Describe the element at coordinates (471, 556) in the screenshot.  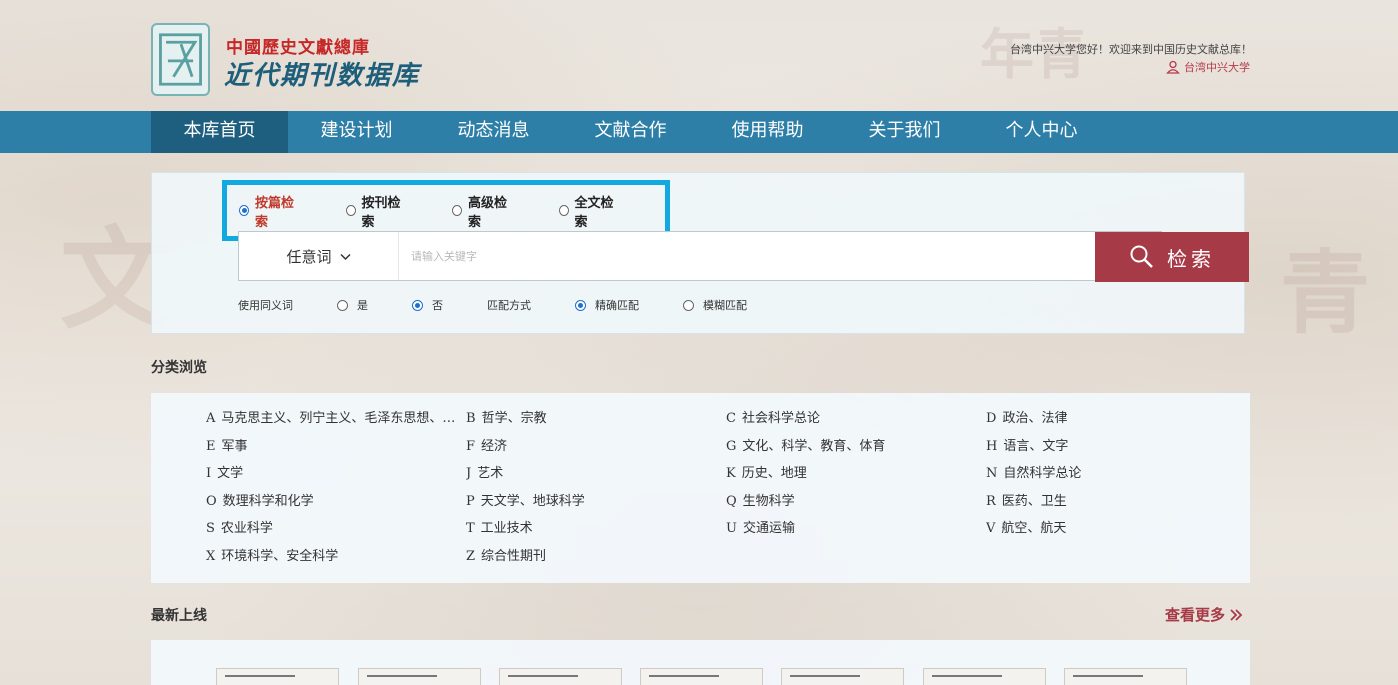
I see `category-code: Z` at that location.